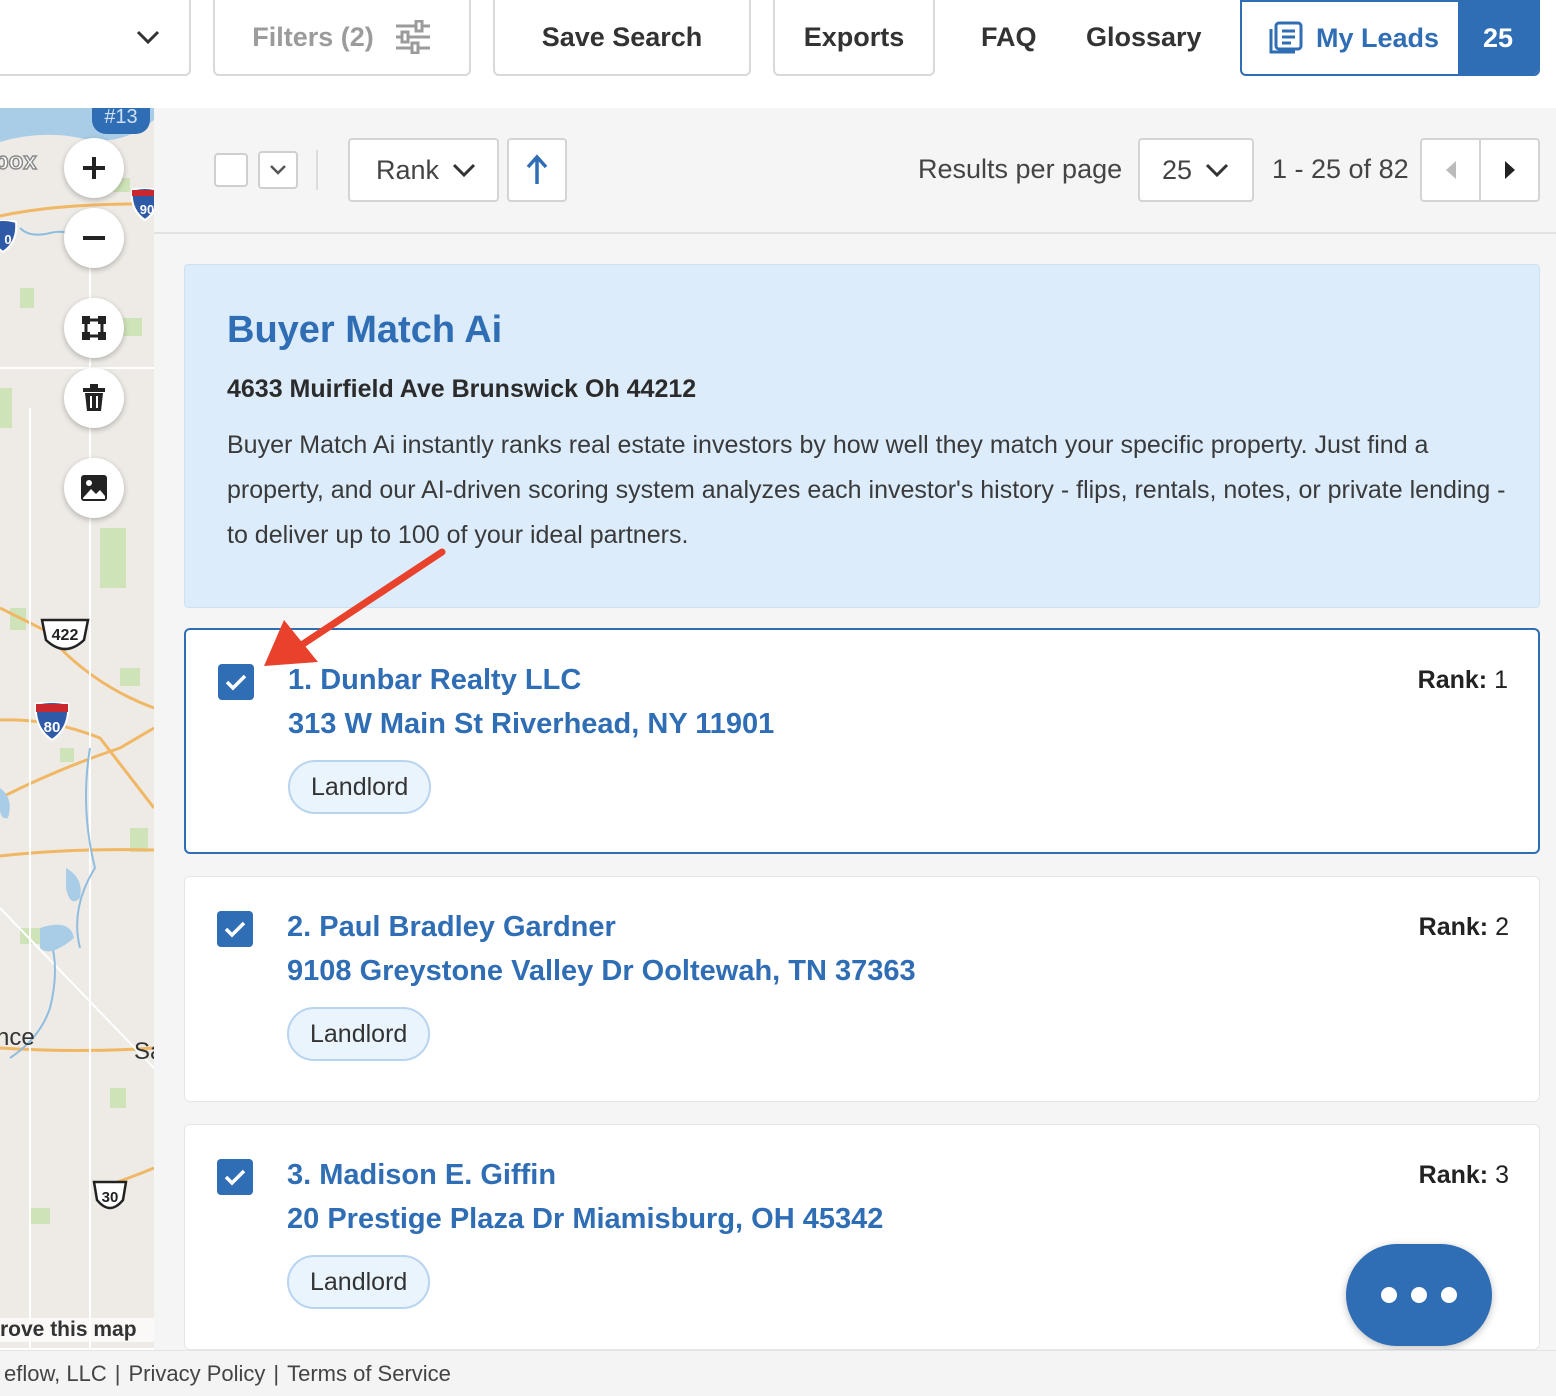  Describe the element at coordinates (1286, 37) in the screenshot. I see `list-document-icon` at that location.